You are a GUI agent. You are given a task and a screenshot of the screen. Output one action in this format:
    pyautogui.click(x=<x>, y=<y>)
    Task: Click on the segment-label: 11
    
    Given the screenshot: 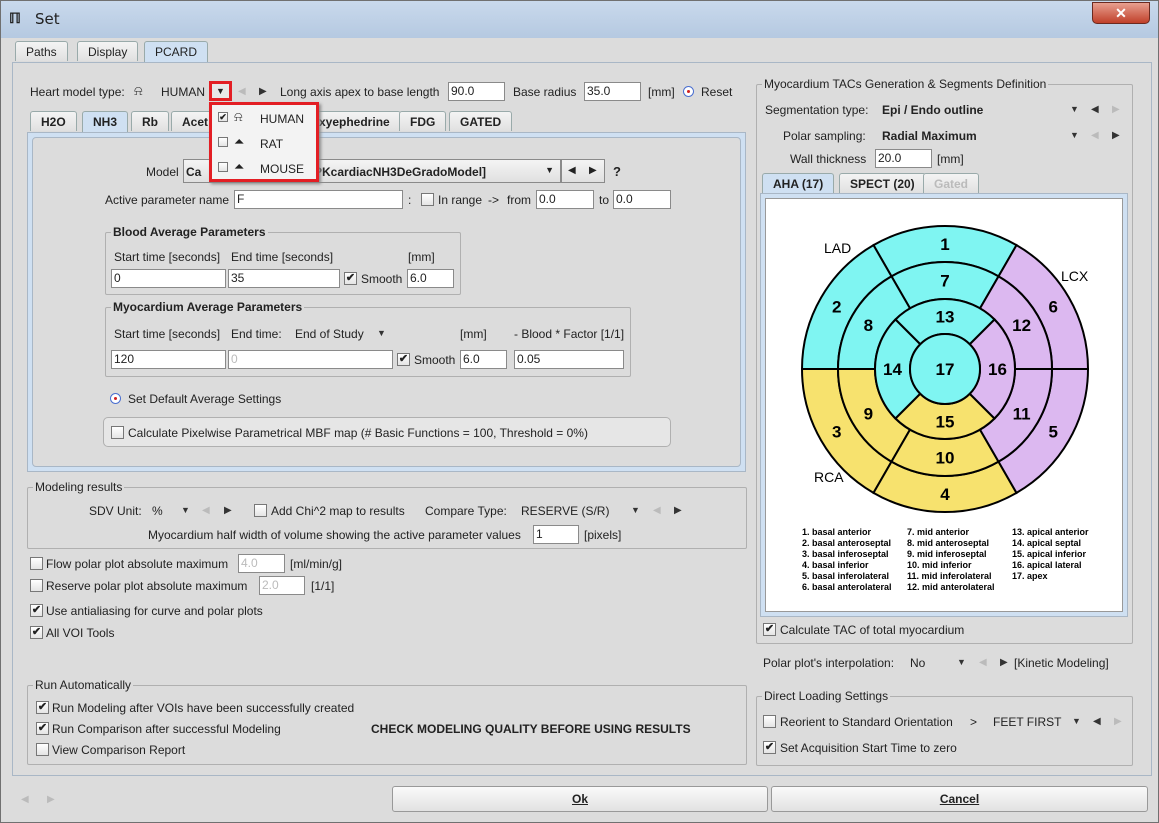 What is the action you would take?
    pyautogui.click(x=1022, y=413)
    